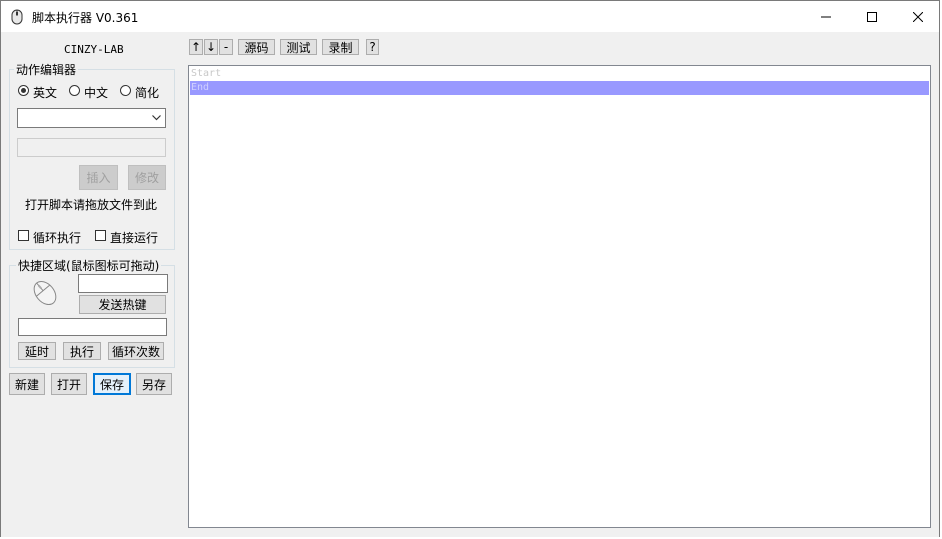  What do you see at coordinates (89, 265) in the screenshot?
I see `quick-area-title: 快捷区域(鼠标图标可拖动)` at bounding box center [89, 265].